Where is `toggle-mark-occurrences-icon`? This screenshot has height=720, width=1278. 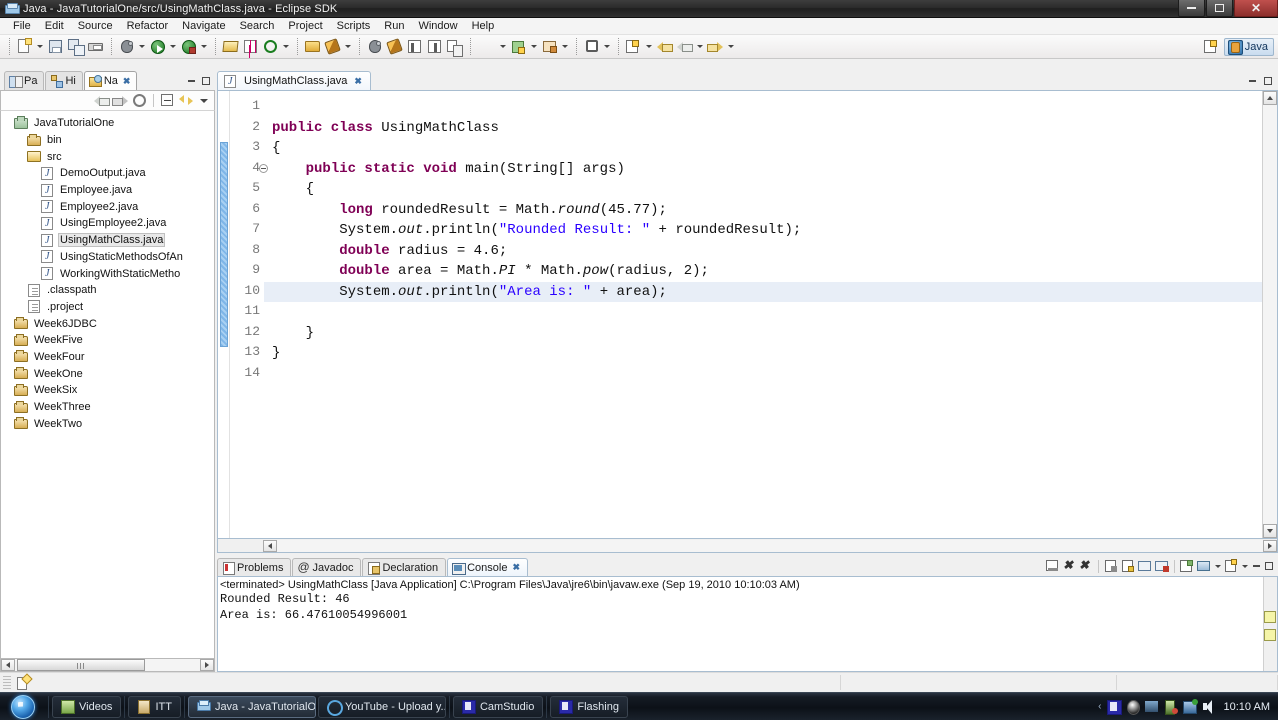 toggle-mark-occurrences-icon is located at coordinates (375, 47).